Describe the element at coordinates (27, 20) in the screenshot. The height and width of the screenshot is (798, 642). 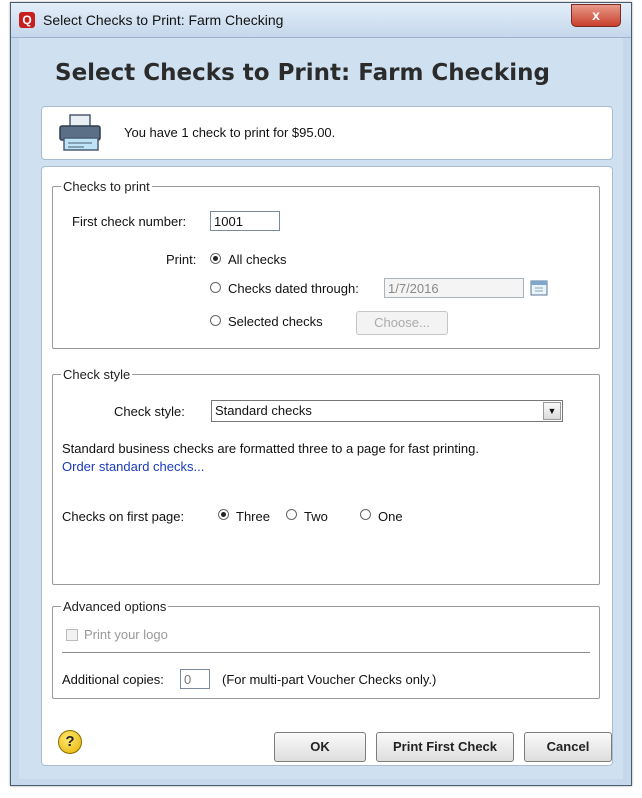
I see `quicken-app-icon: Q` at that location.